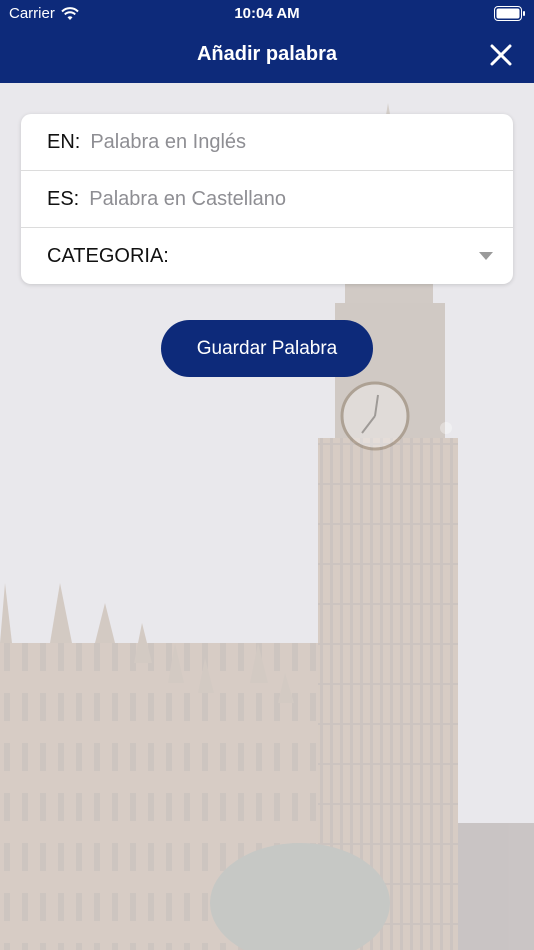 The height and width of the screenshot is (950, 534). I want to click on status-time: 10:04 AM, so click(267, 13).